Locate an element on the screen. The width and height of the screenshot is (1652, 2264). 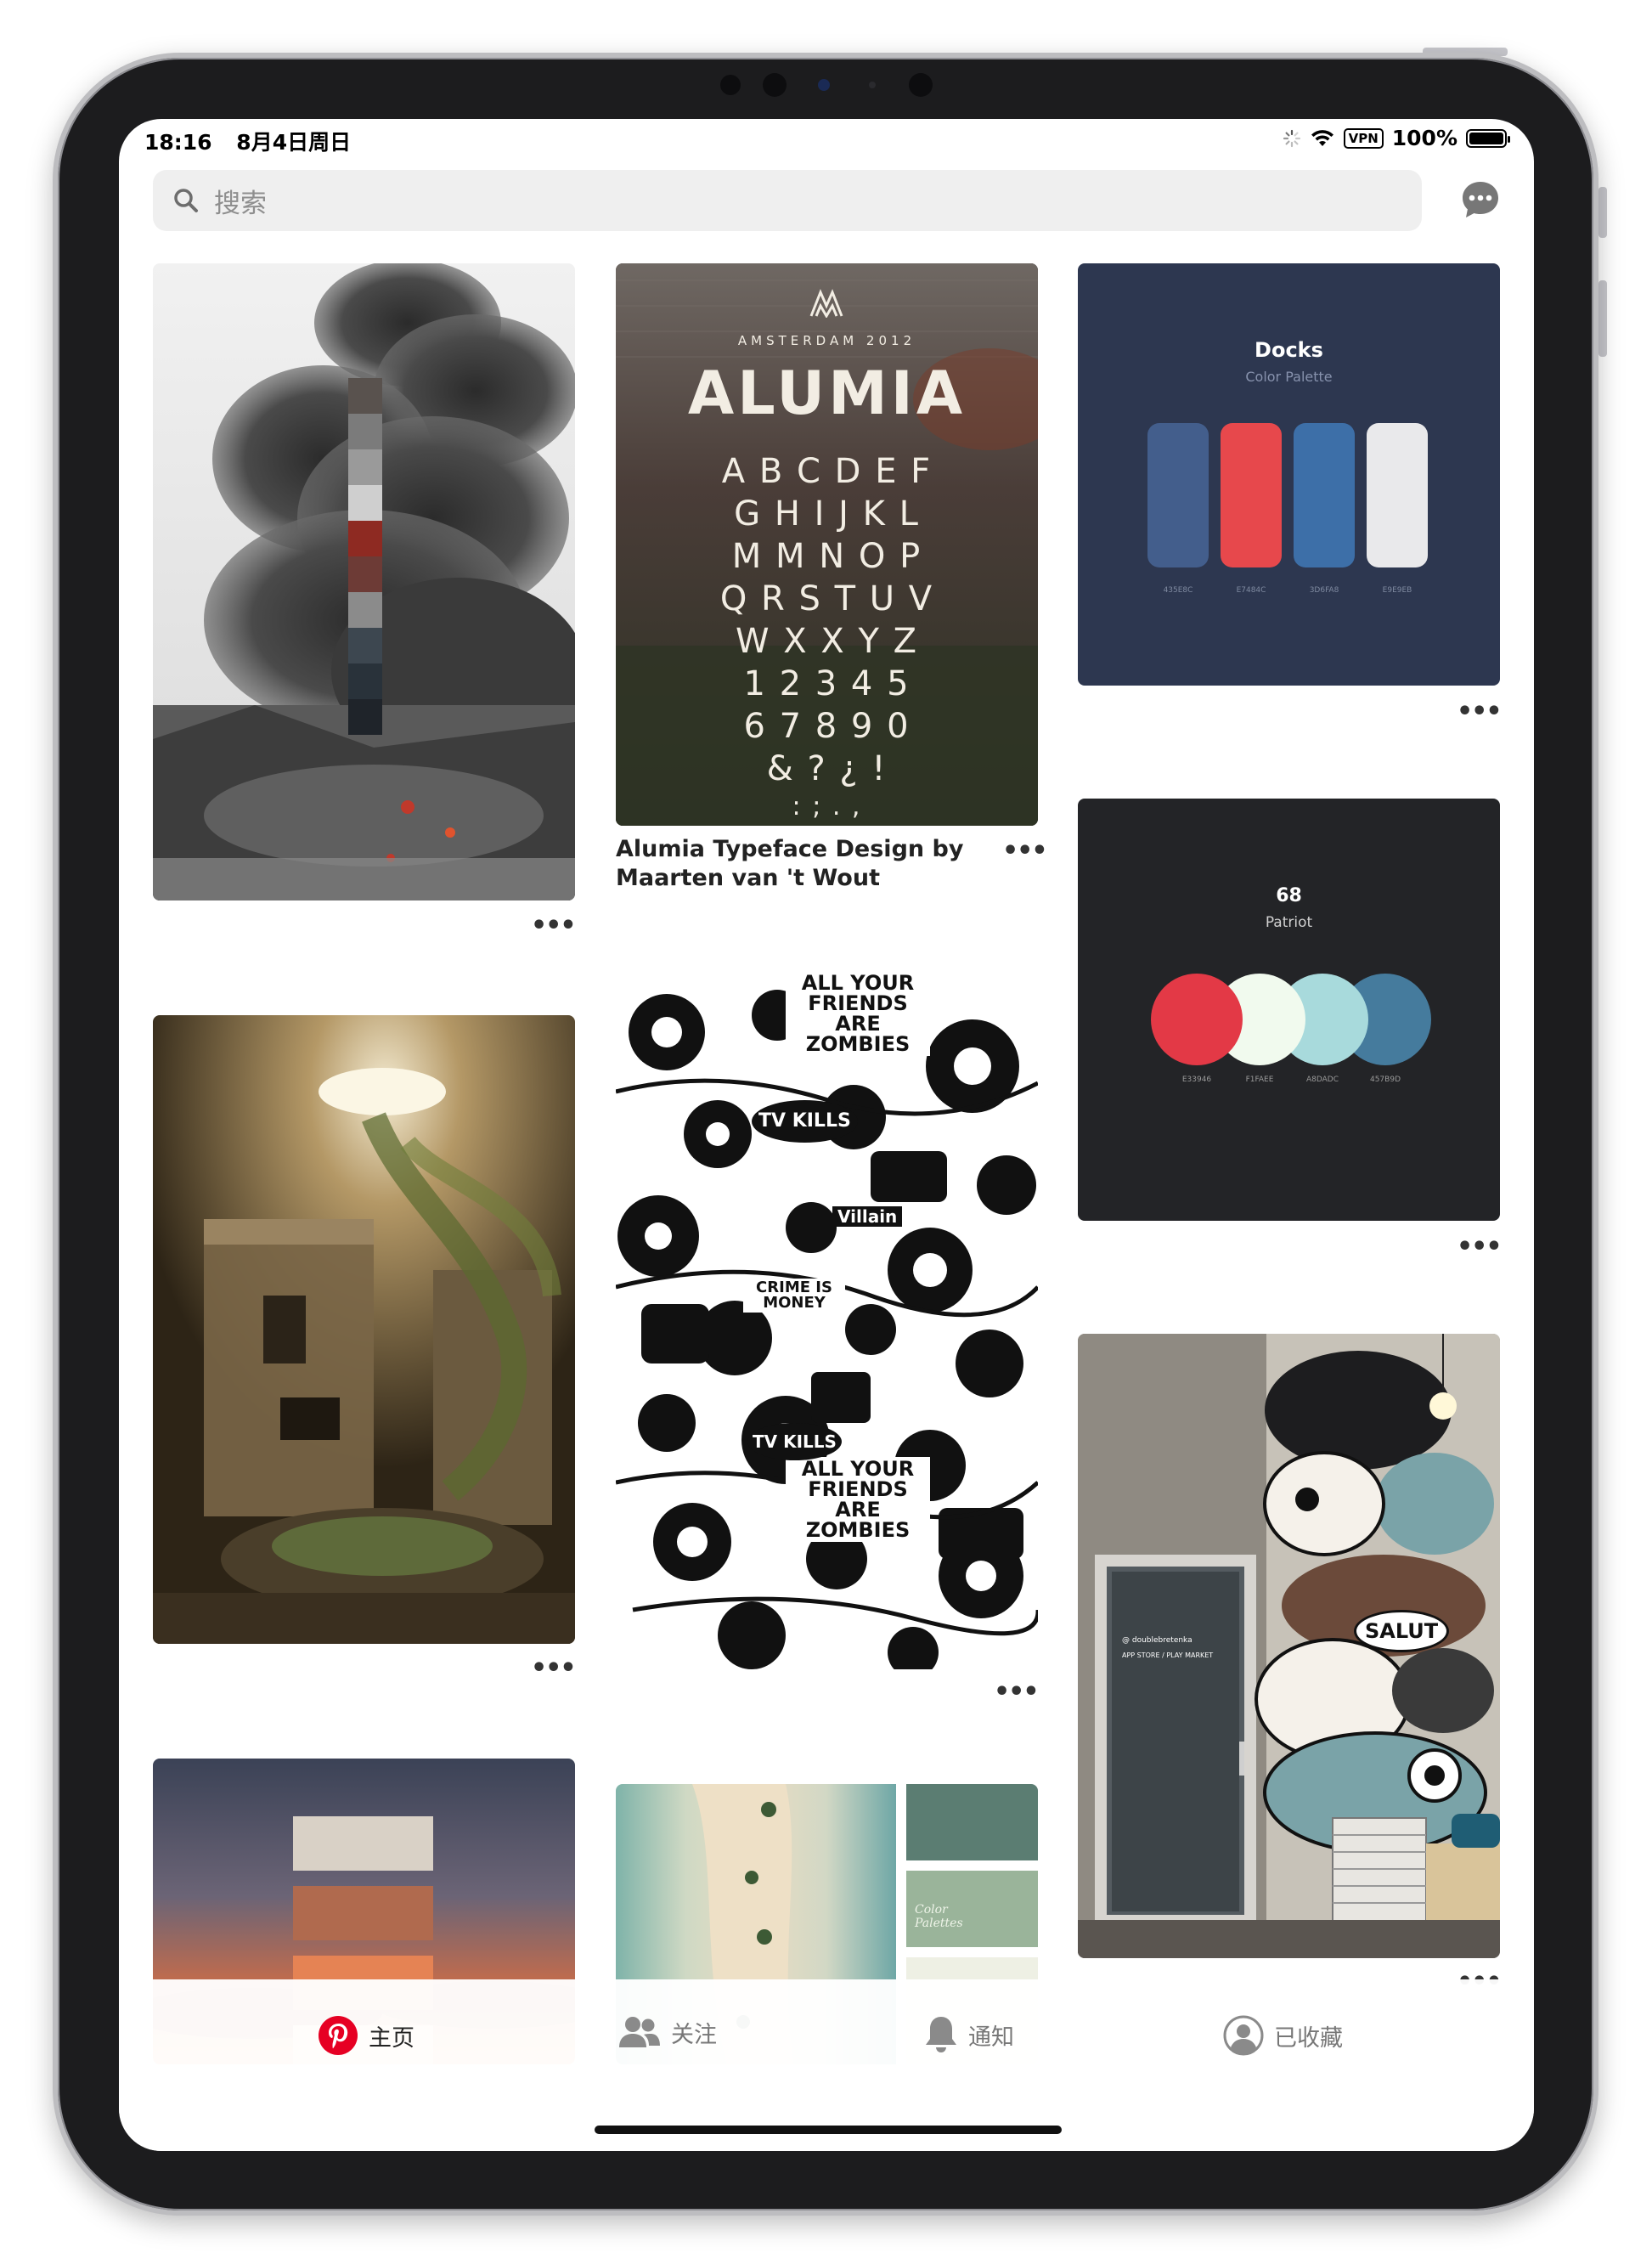
battery-level is located at coordinates (1486, 138).